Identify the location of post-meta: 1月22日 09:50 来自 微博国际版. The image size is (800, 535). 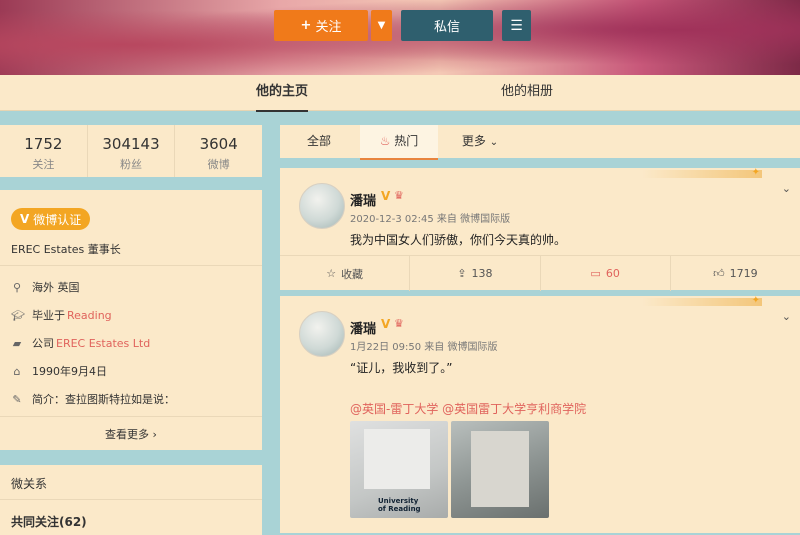
(424, 347).